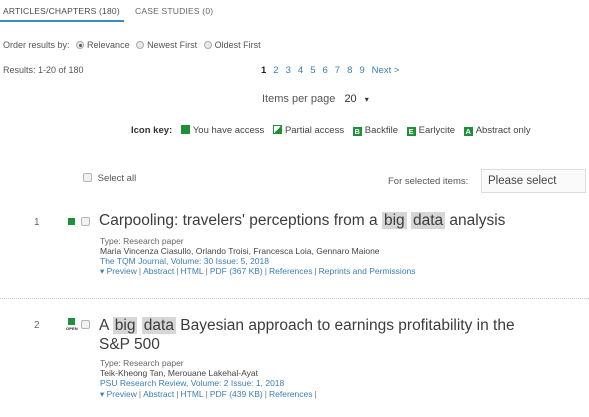 The width and height of the screenshot is (589, 417). I want to click on title-text: A, so click(106, 325).